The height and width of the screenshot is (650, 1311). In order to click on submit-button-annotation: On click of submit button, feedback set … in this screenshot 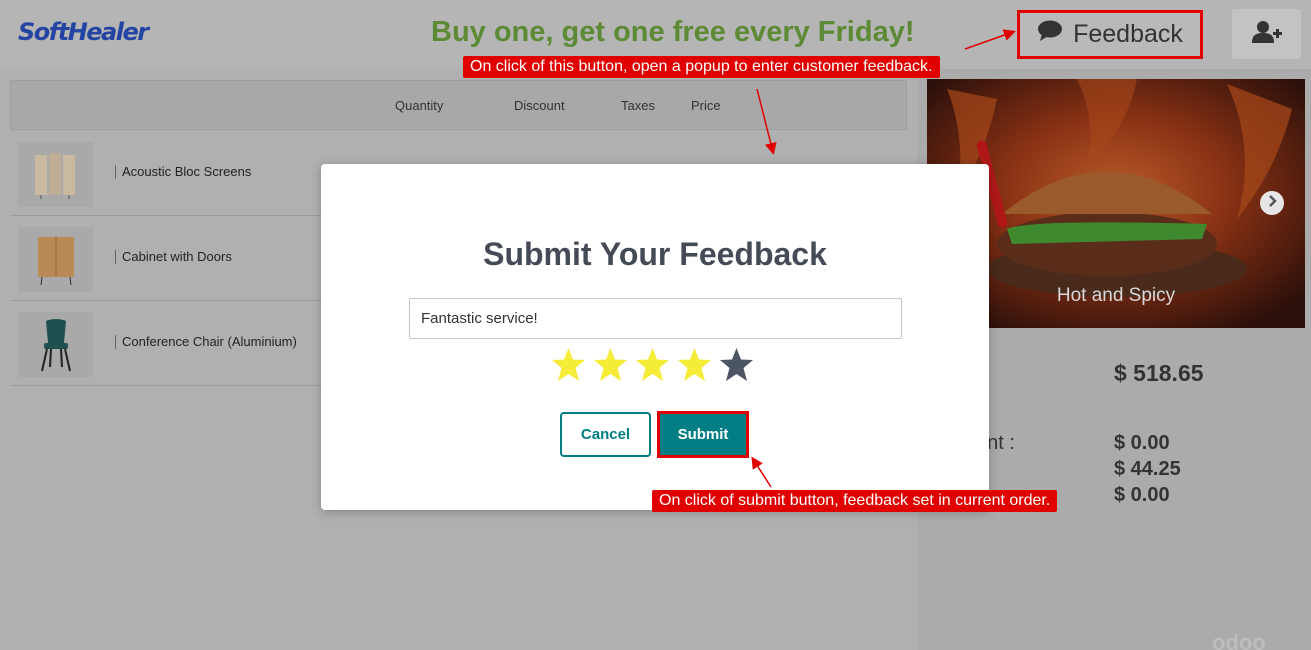, I will do `click(855, 501)`.